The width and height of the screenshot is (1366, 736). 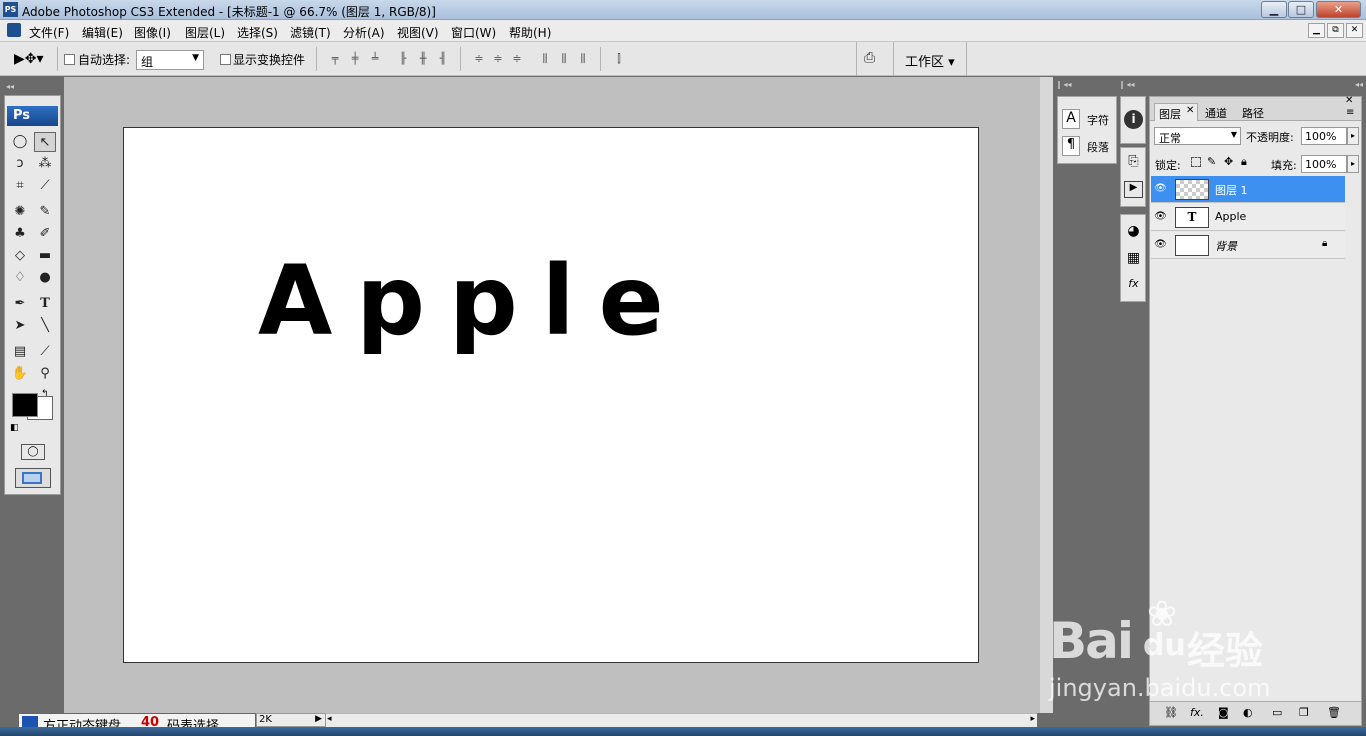 What do you see at coordinates (1338, 9) in the screenshot?
I see `close-button: ✕` at bounding box center [1338, 9].